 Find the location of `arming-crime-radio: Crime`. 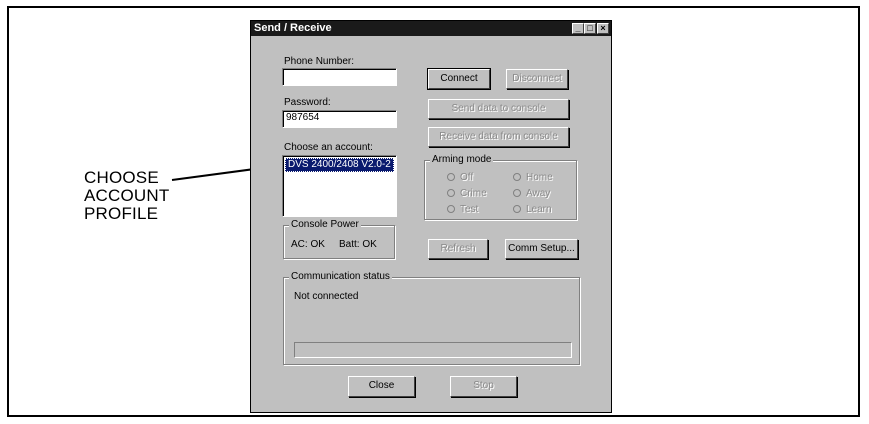

arming-crime-radio: Crime is located at coordinates (467, 193).